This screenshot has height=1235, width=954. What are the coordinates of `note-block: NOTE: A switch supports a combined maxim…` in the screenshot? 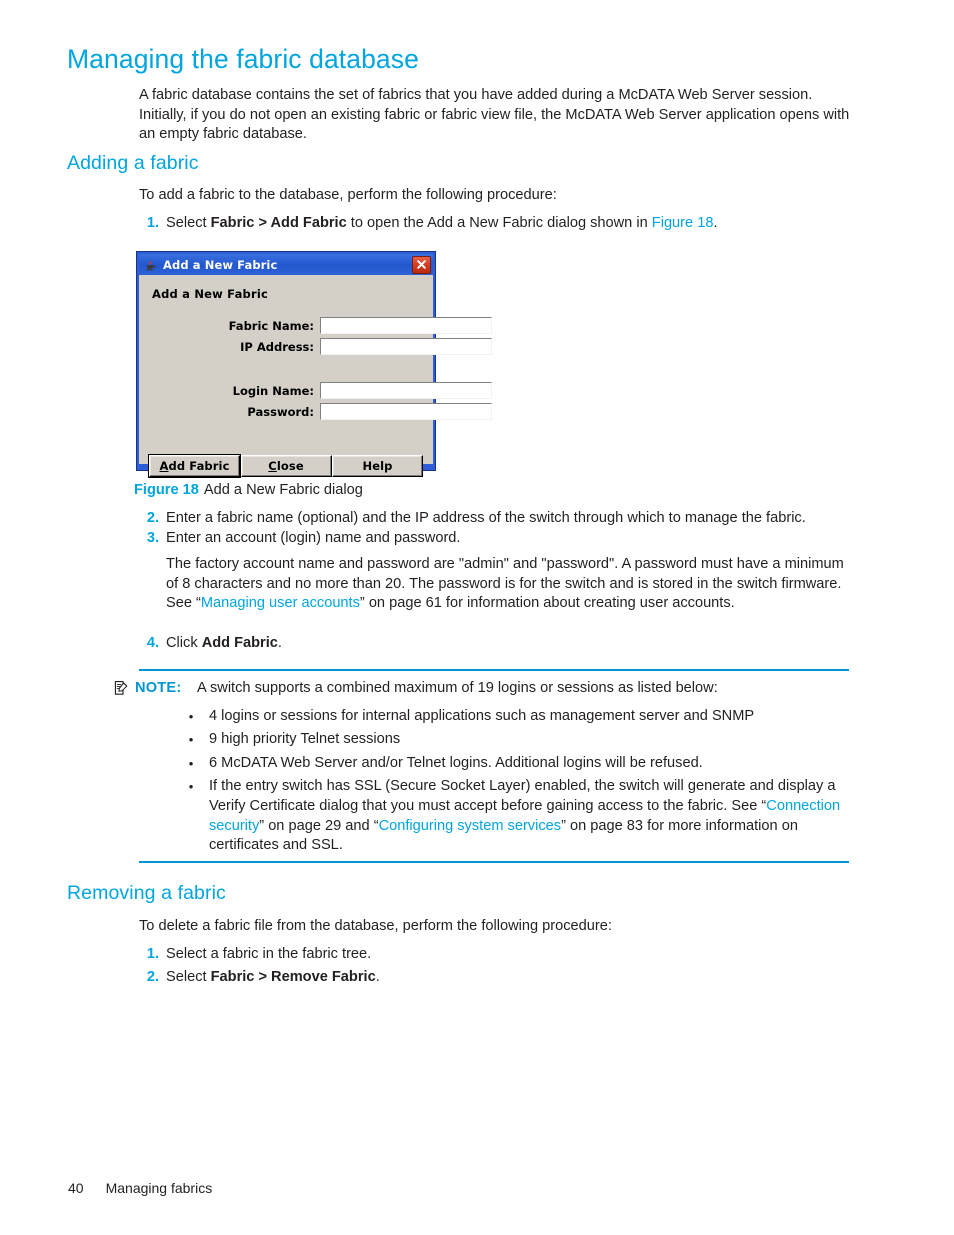 It's located at (483, 769).